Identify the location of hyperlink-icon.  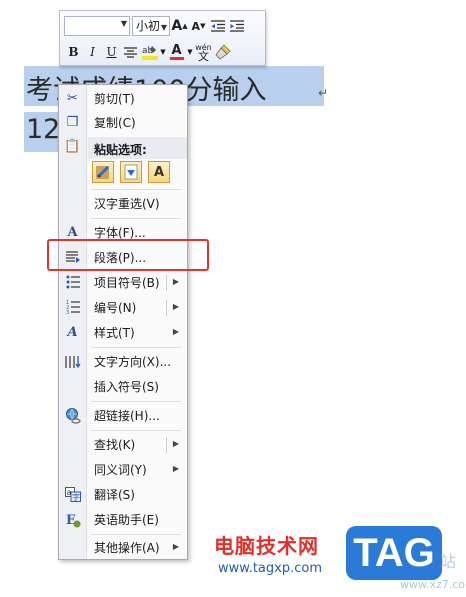
(72, 416).